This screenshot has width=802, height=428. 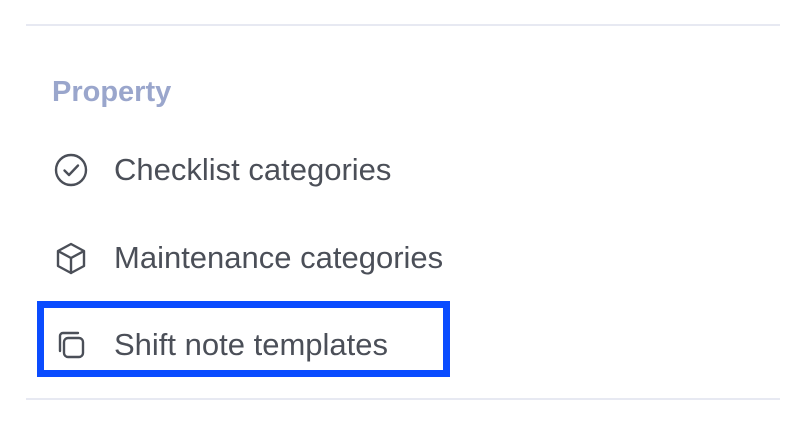 I want to click on menu-item-checklist-categories: Checklist categories, so click(x=220, y=170).